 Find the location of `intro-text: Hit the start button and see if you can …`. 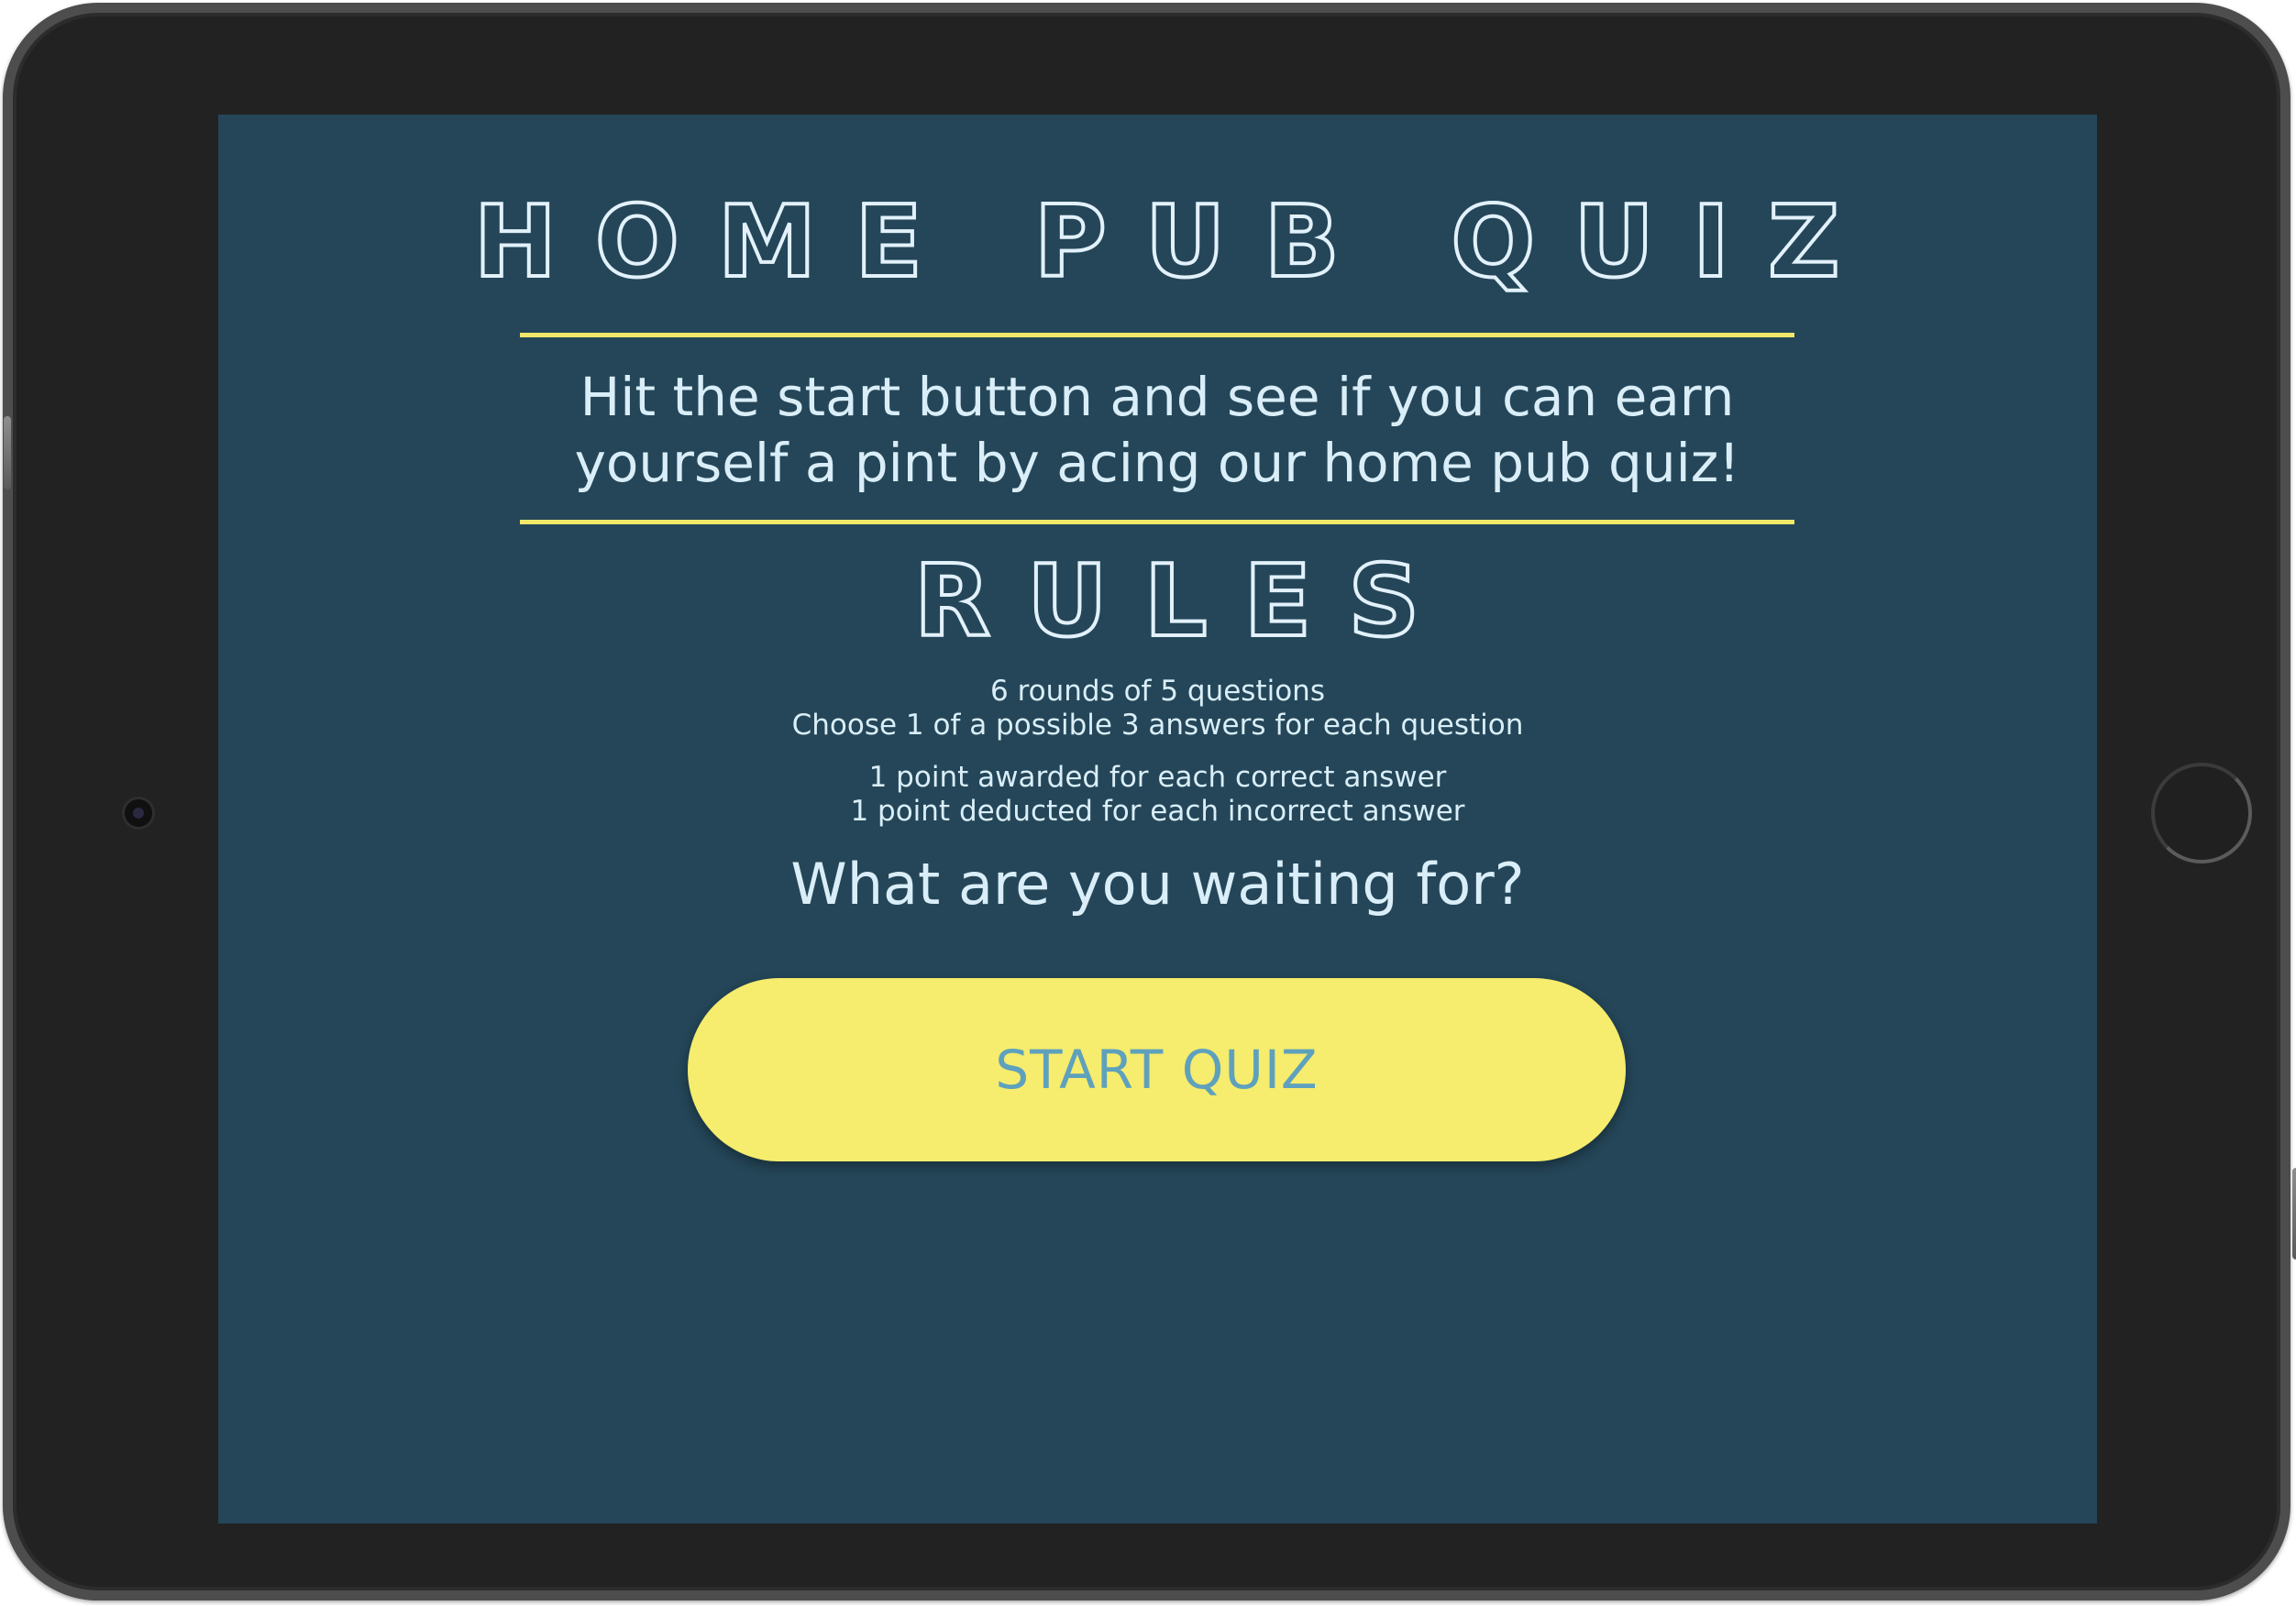

intro-text: Hit the start button and see if you can … is located at coordinates (1157, 430).